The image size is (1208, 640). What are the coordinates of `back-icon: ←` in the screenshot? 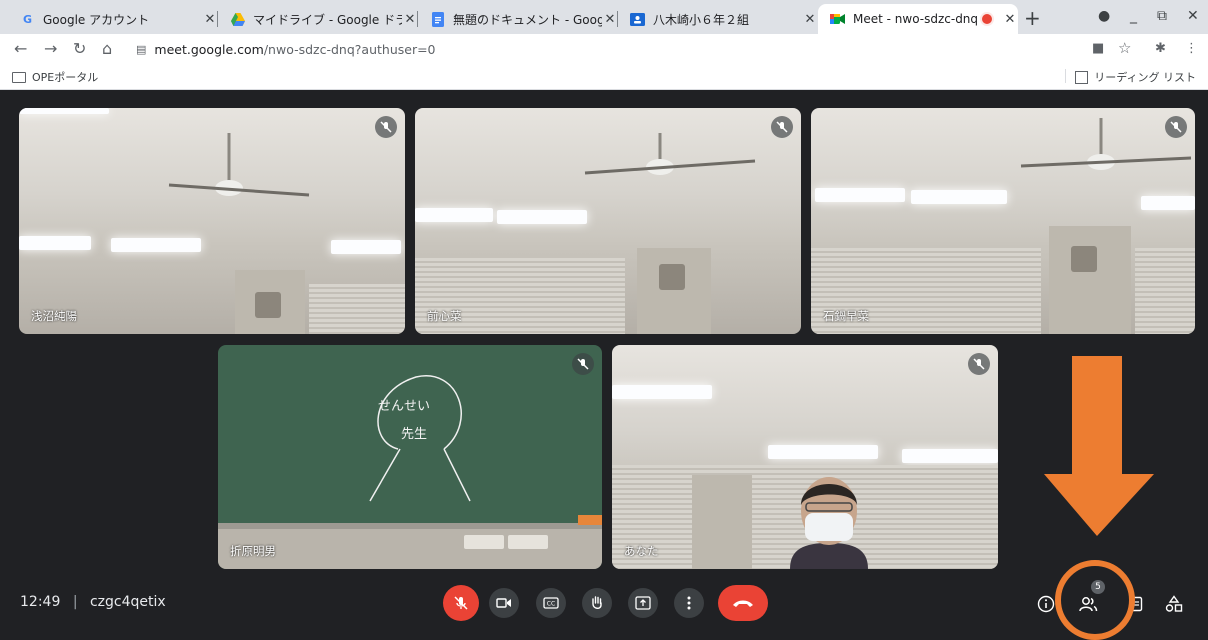 It's located at (20, 48).